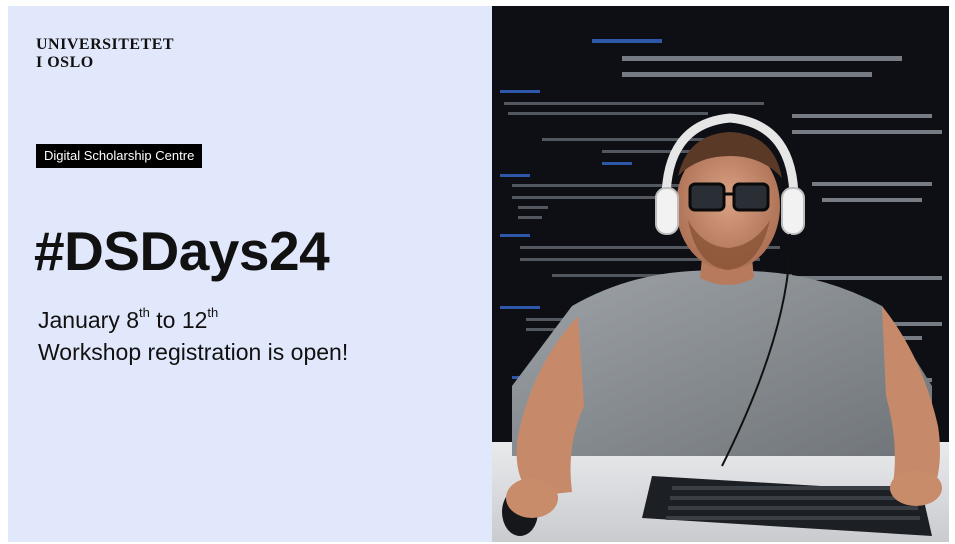 The image size is (955, 544). Describe the element at coordinates (105, 44) in the screenshot. I see `logo-line-1: UNIVERSITETET` at that location.